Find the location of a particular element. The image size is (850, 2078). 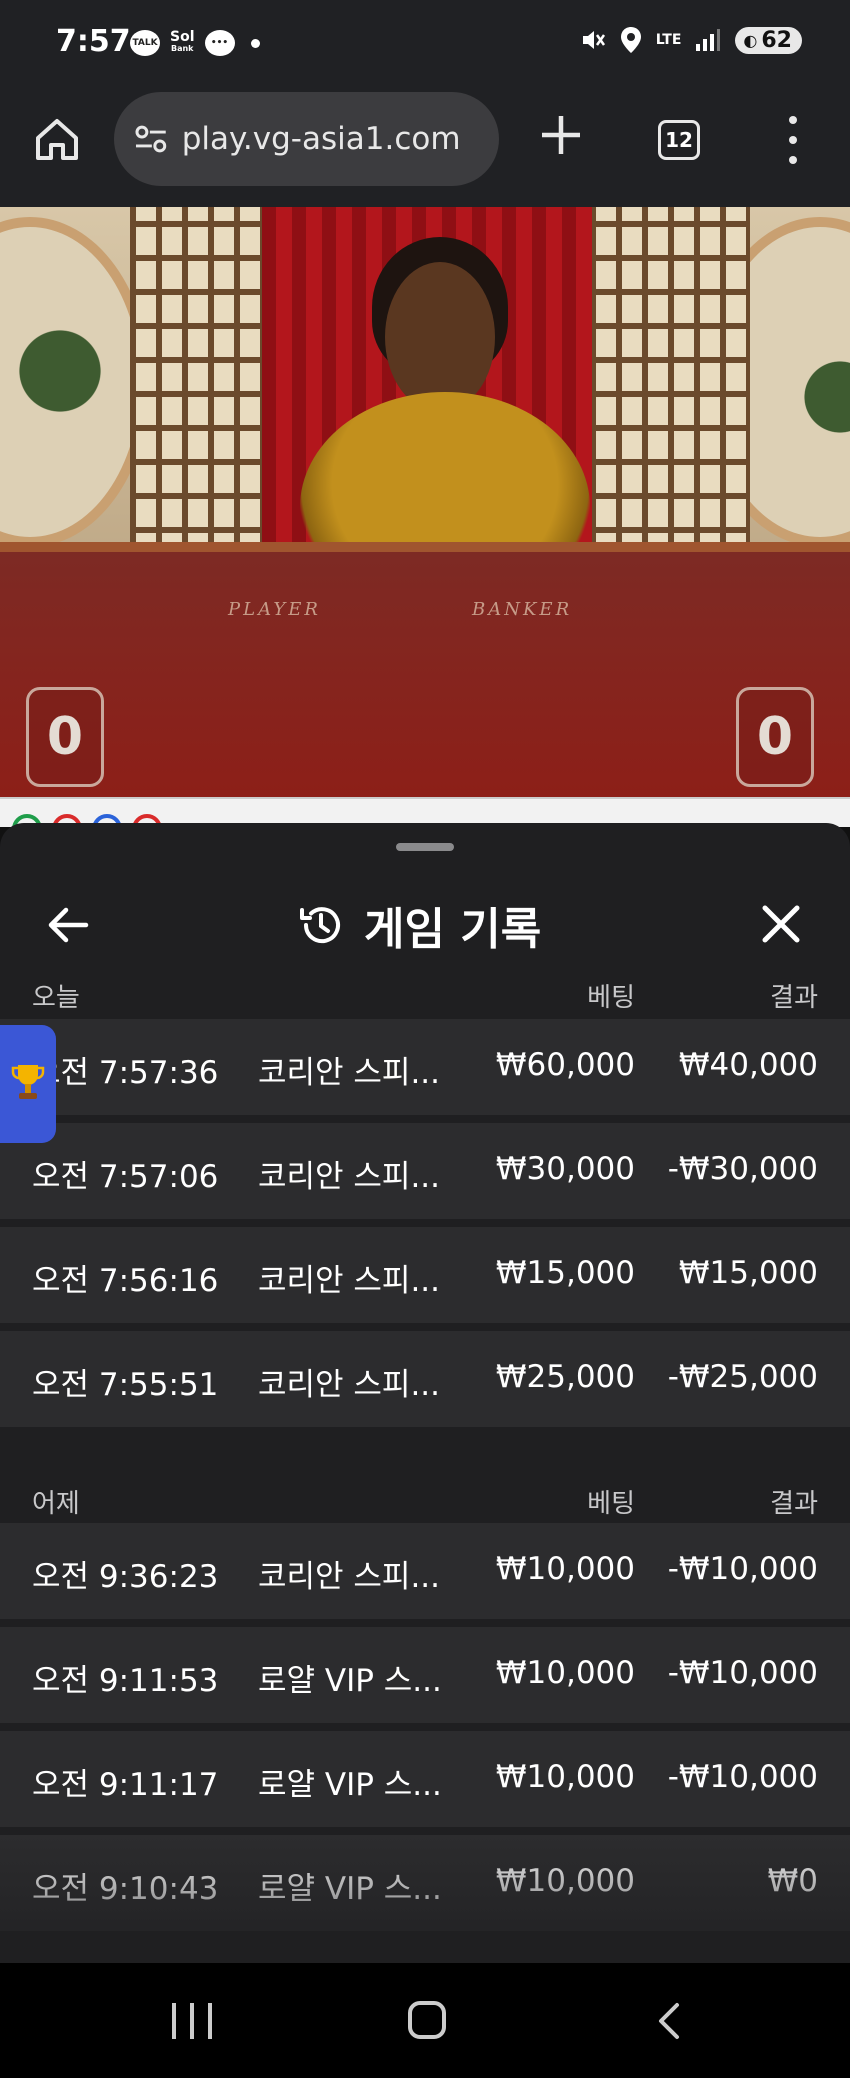

status-bar: 7:57 TALK Sol Bank ••• LTE ◐ 62 is located at coordinates (425, 46).